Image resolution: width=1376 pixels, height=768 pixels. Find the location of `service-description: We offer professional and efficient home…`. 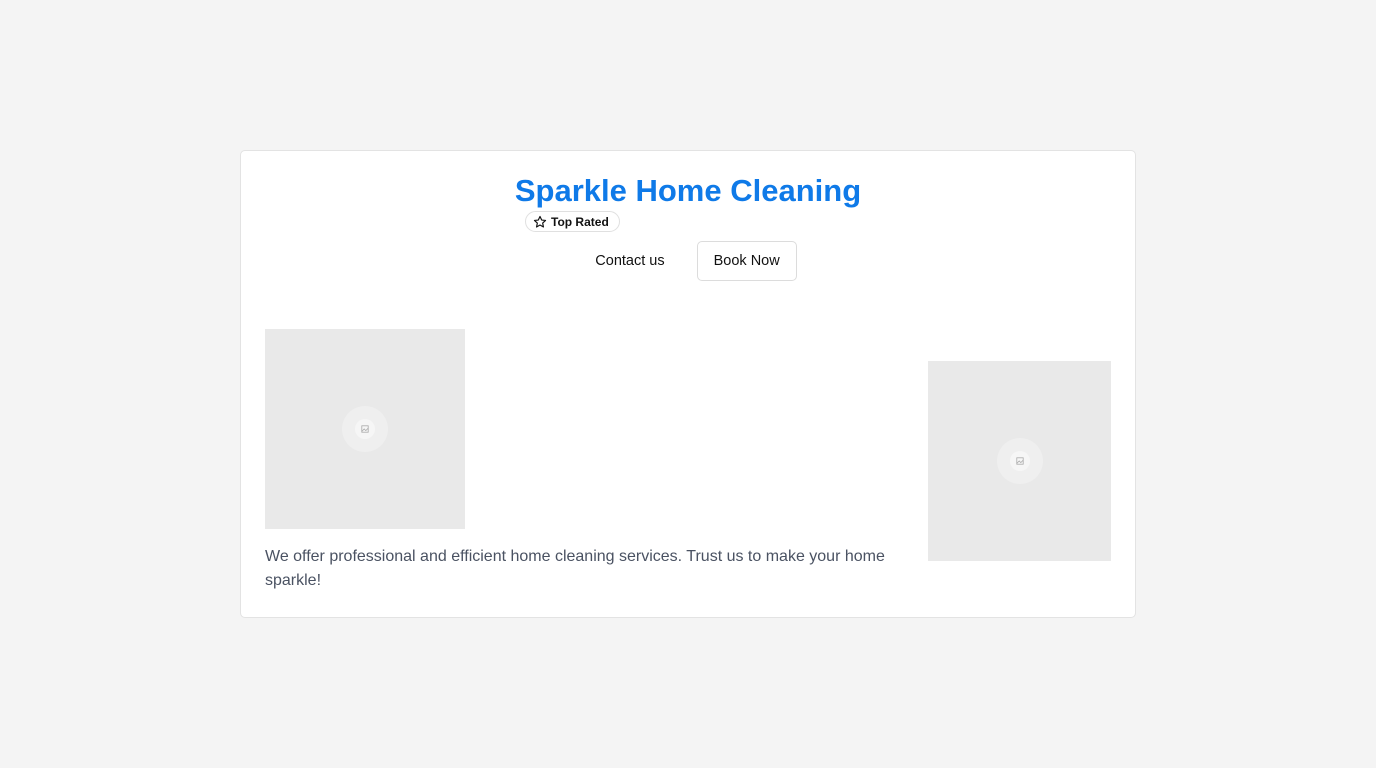

service-description: We offer professional and efficient home… is located at coordinates (575, 568).